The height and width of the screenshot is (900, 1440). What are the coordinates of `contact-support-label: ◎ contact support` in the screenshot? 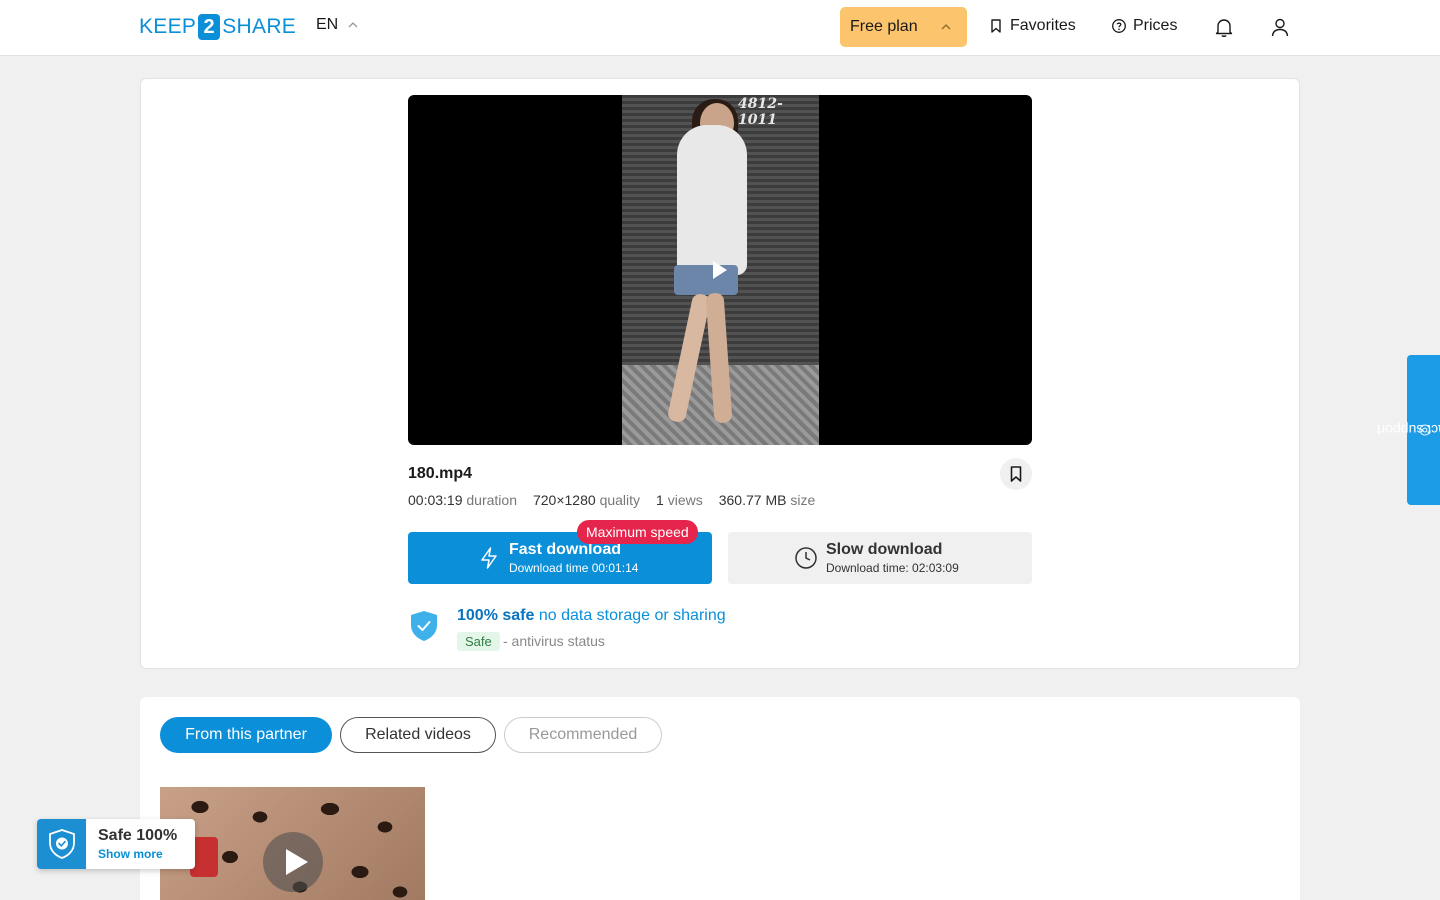 It's located at (1407, 430).